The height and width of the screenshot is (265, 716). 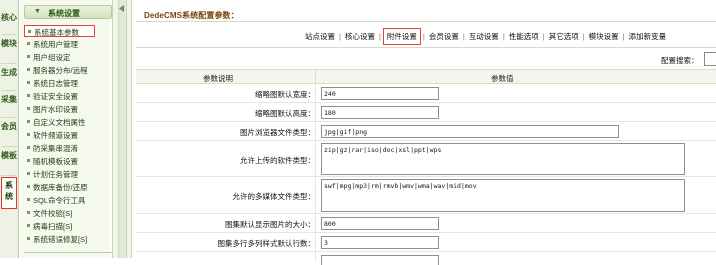 I want to click on sidebar-item-error-repair: 系统错误修复[S], so click(x=68, y=239).